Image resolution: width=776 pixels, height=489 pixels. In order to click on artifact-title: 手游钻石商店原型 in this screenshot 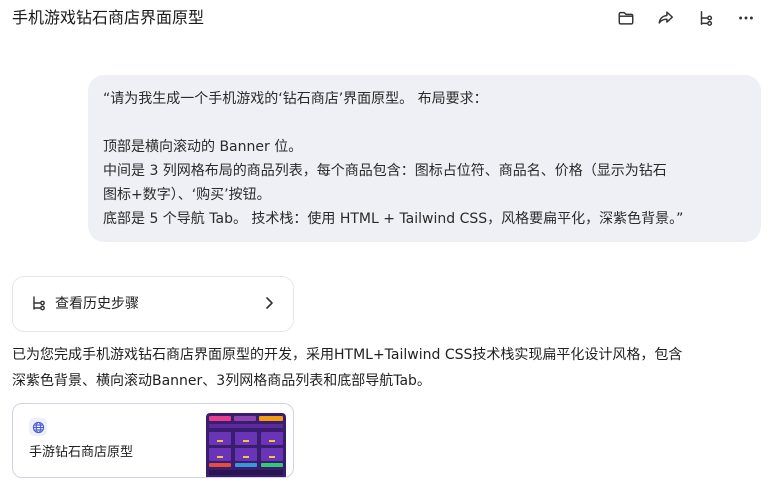, I will do `click(81, 452)`.